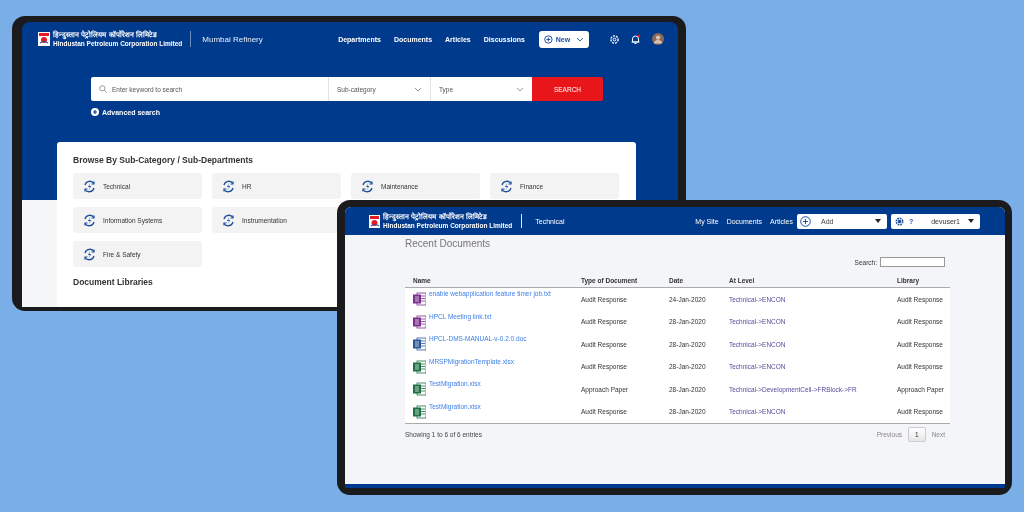  I want to click on site-name: Mumbai Refinery, so click(232, 39).